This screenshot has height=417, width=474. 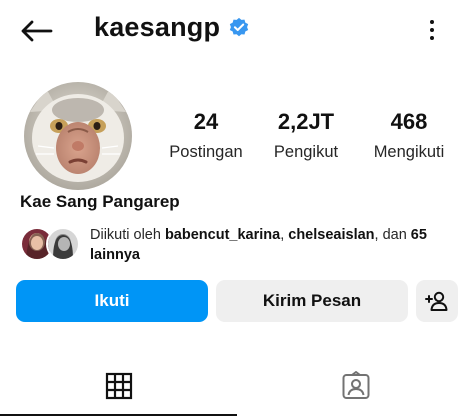 I want to click on mutual-user-link: chelseaislan, so click(x=331, y=235).